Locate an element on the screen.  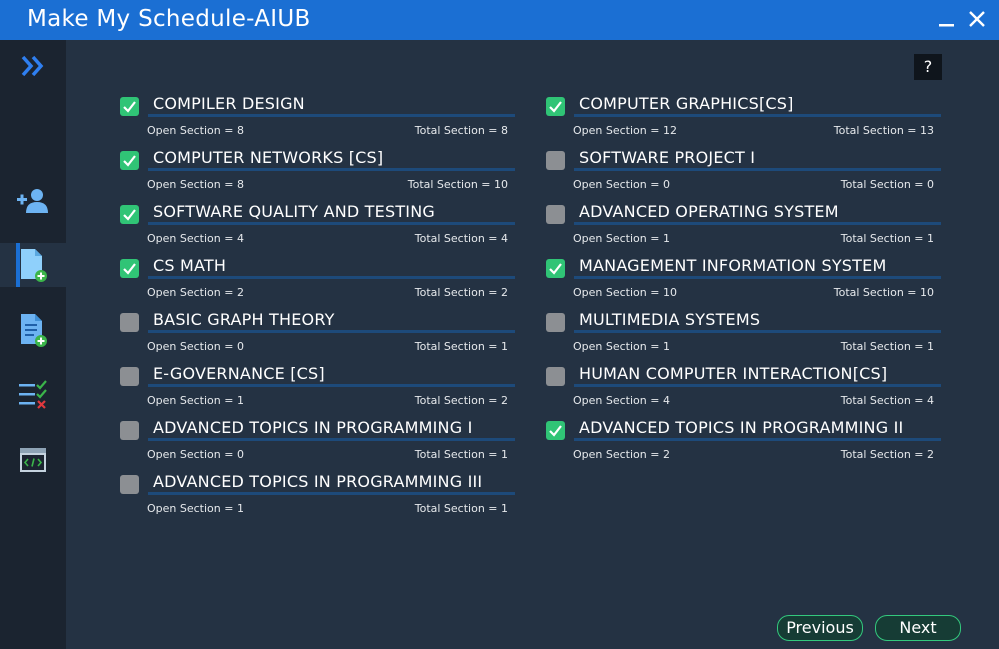
sidebar-item-checklist is located at coordinates (33, 395).